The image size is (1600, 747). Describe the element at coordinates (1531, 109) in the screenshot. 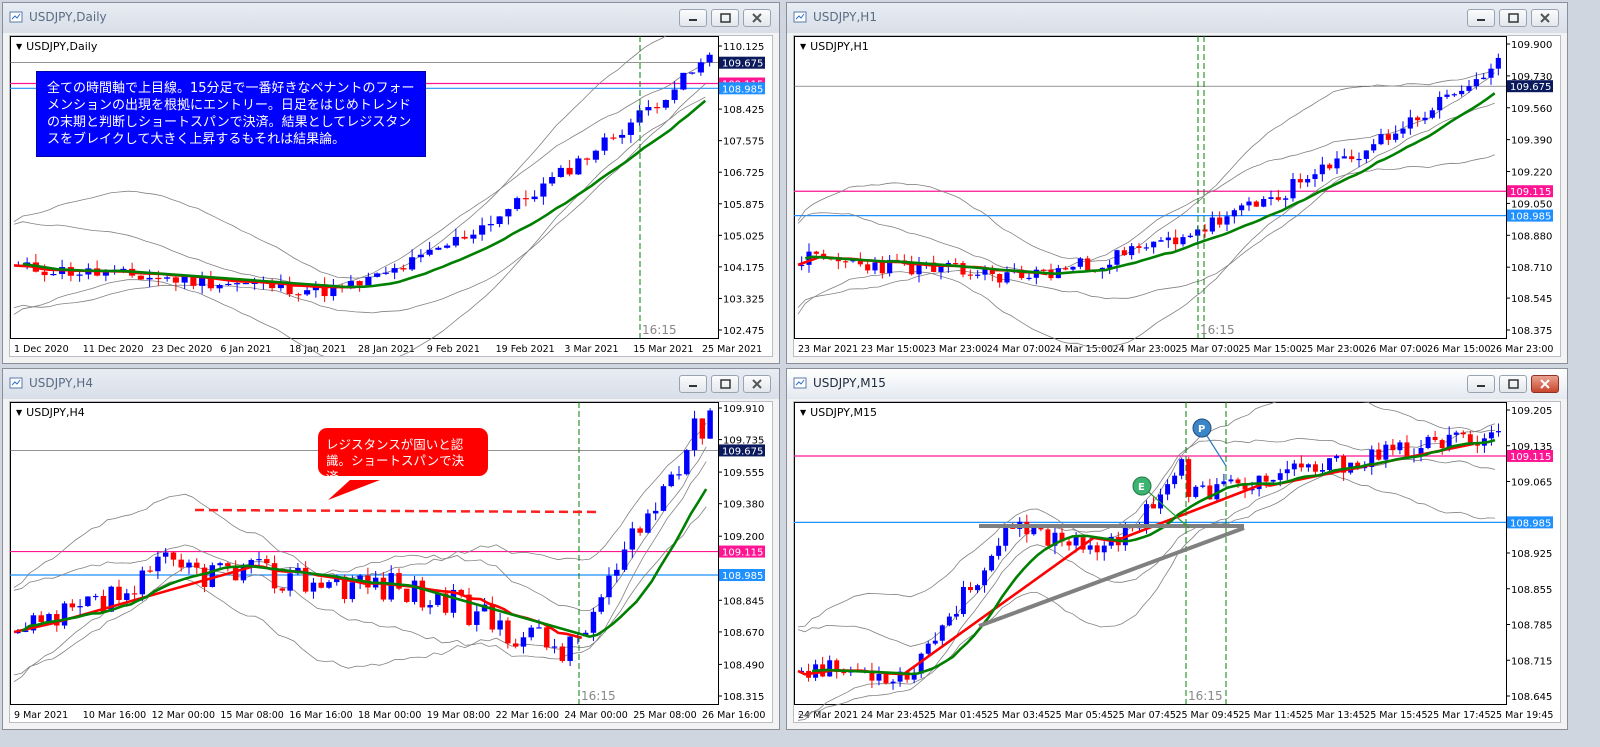

I see `y-tick-label: 109.560` at that location.